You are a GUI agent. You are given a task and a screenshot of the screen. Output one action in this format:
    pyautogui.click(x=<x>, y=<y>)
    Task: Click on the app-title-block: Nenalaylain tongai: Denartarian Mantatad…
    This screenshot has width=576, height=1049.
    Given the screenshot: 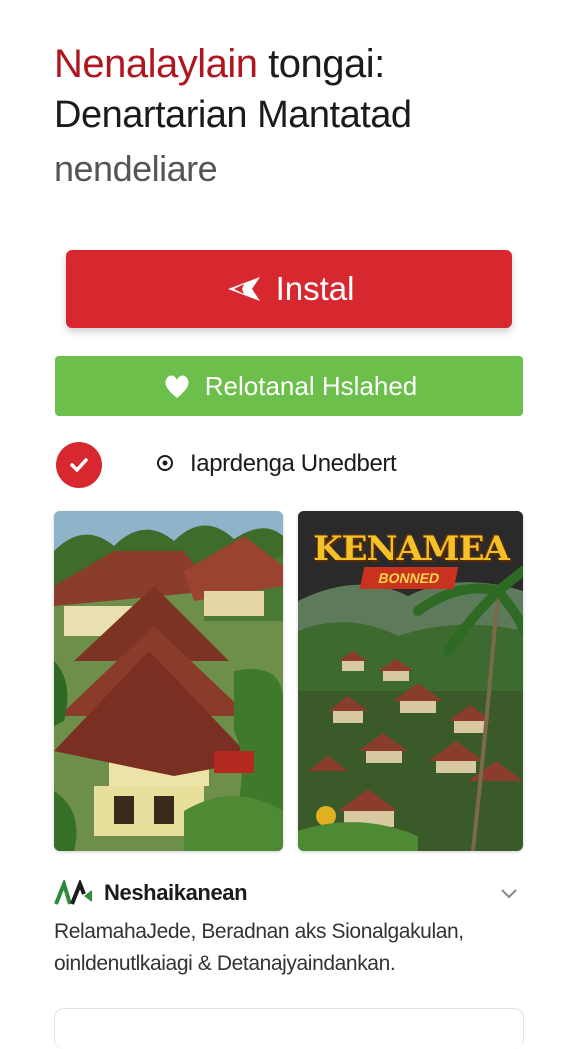 What is the action you would take?
    pyautogui.click(x=299, y=116)
    